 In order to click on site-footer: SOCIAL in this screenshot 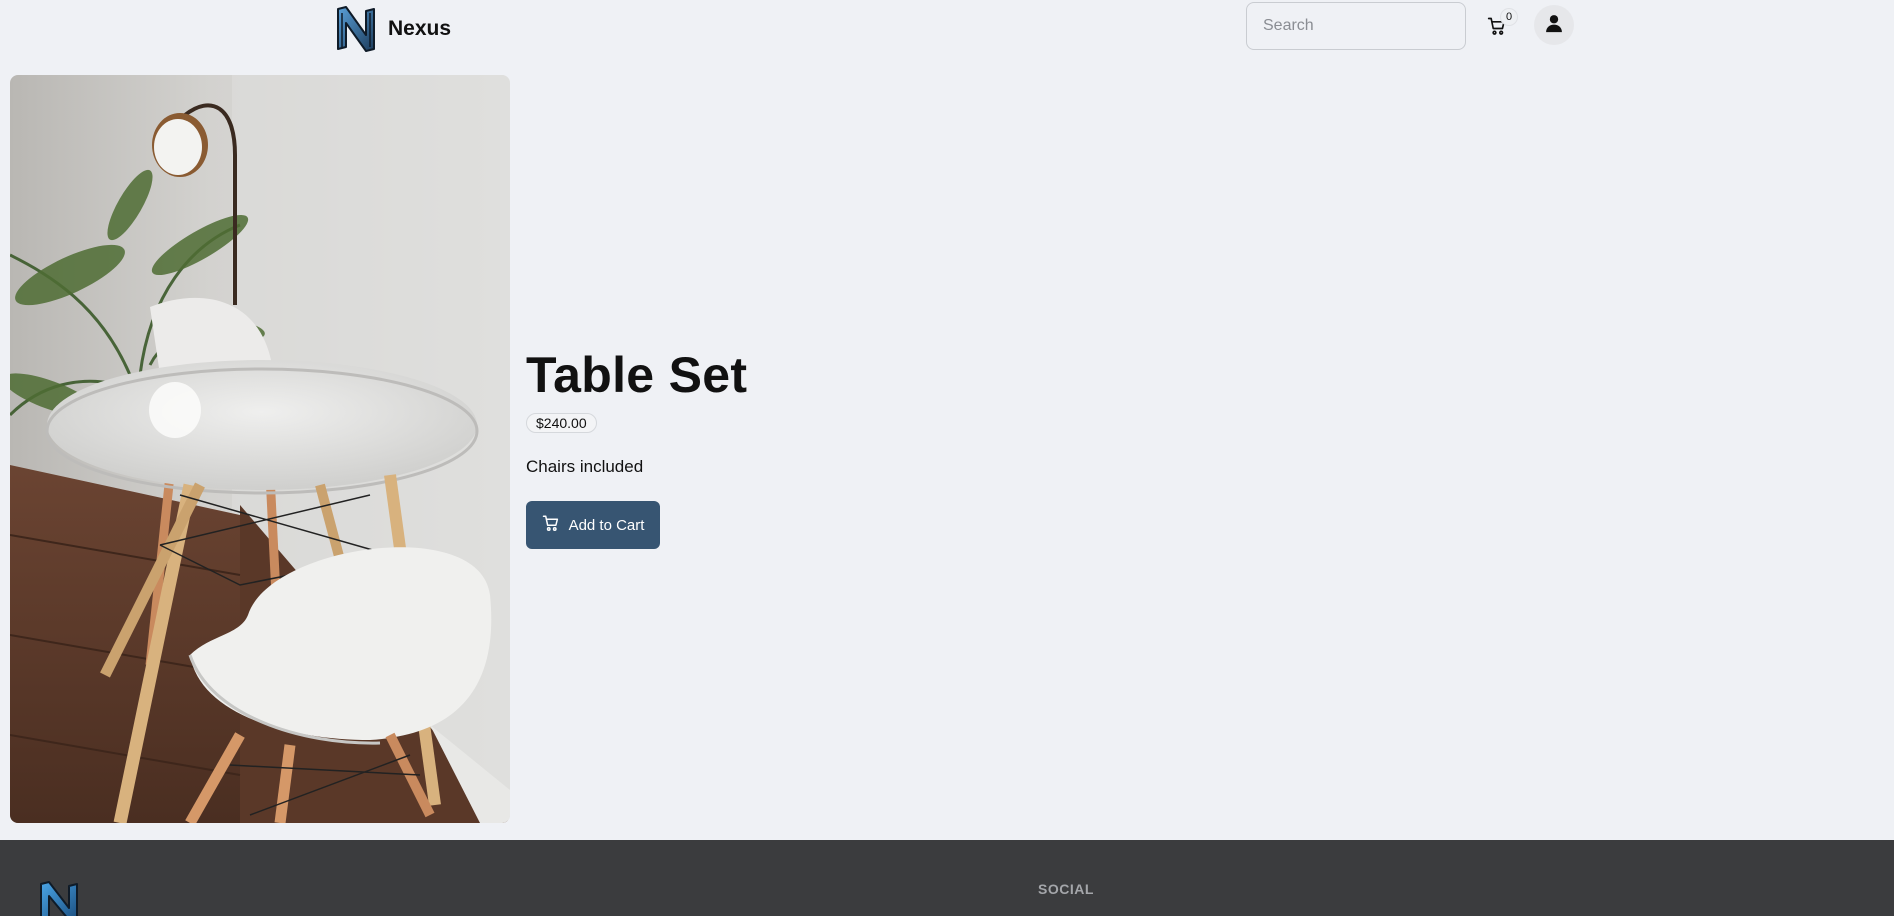, I will do `click(947, 878)`.